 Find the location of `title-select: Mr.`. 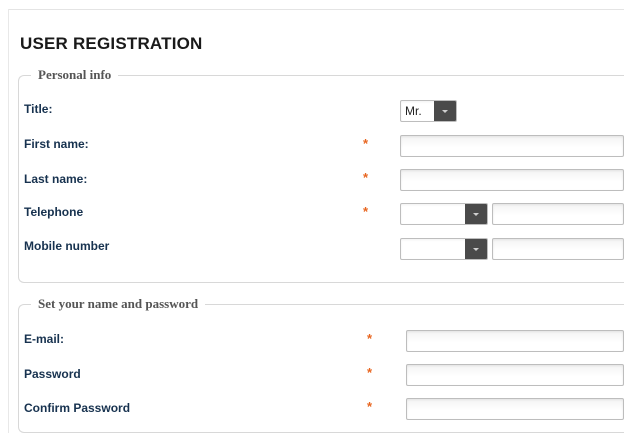

title-select: Mr. is located at coordinates (428, 111).